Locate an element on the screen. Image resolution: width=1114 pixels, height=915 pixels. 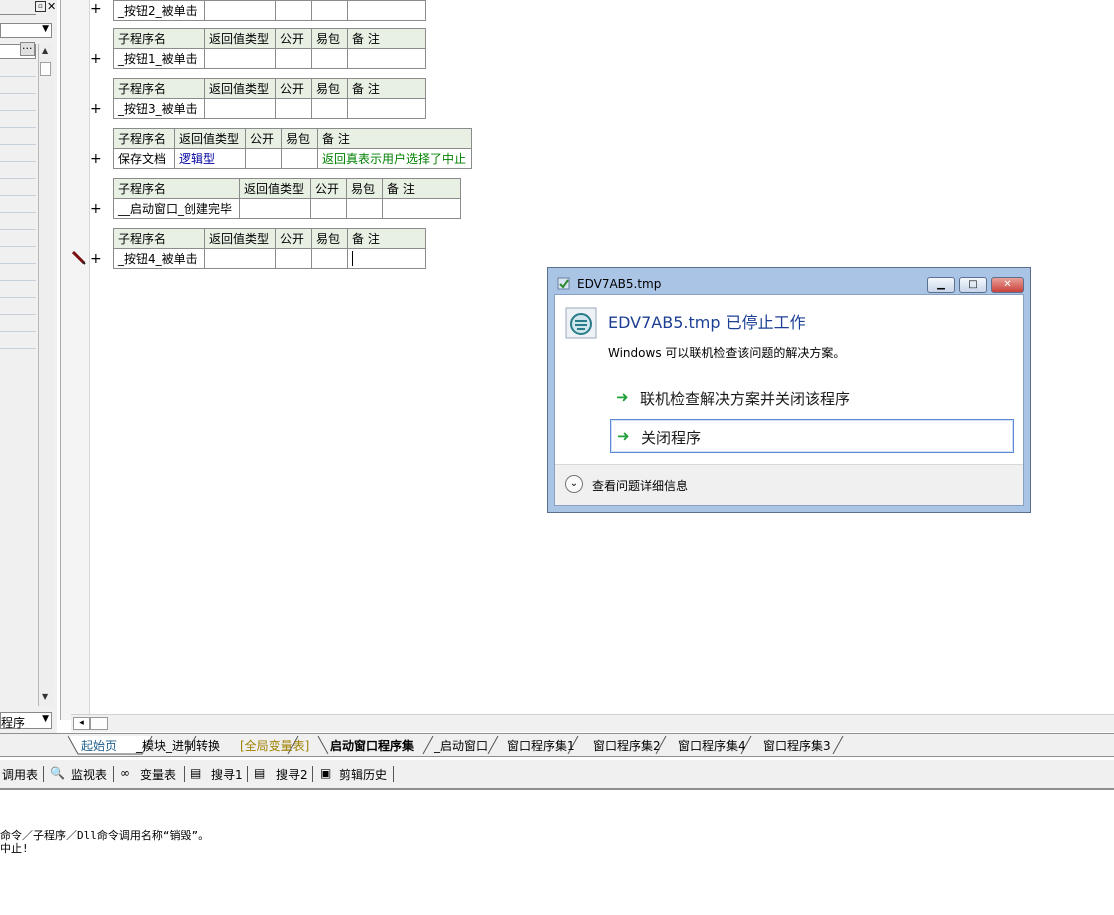
scroll-down-icon: ▼ is located at coordinates (45, 696).